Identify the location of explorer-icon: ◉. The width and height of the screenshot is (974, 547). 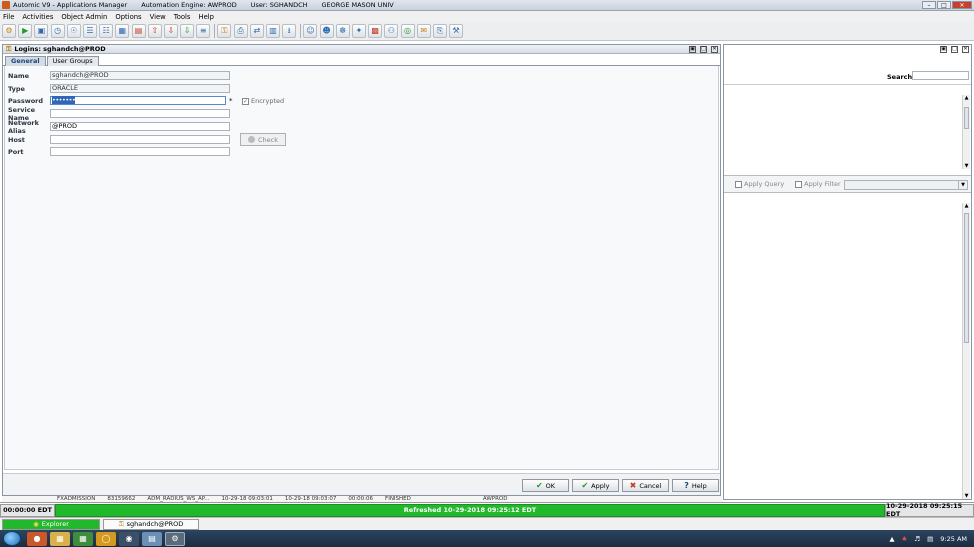
(36, 524).